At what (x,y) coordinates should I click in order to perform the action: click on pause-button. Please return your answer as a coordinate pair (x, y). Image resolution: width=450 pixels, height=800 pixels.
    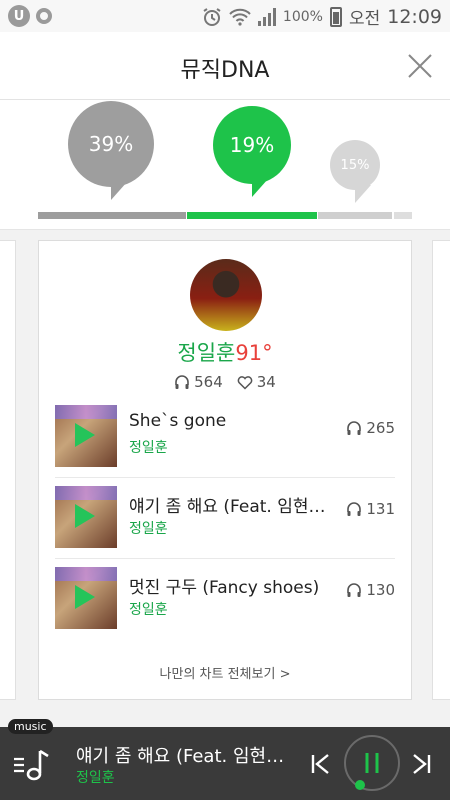
    Looking at the image, I should click on (372, 763).